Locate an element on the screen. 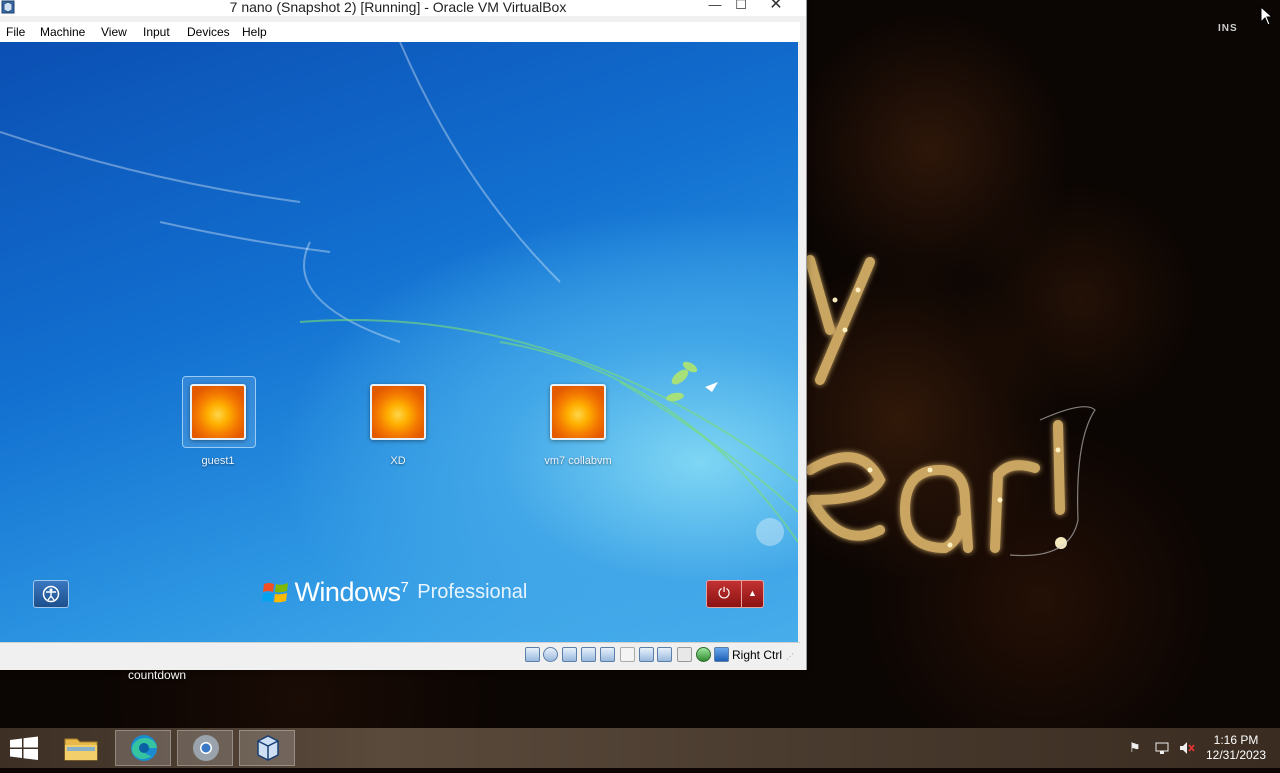  user-tile-xd: XD is located at coordinates (398, 425).